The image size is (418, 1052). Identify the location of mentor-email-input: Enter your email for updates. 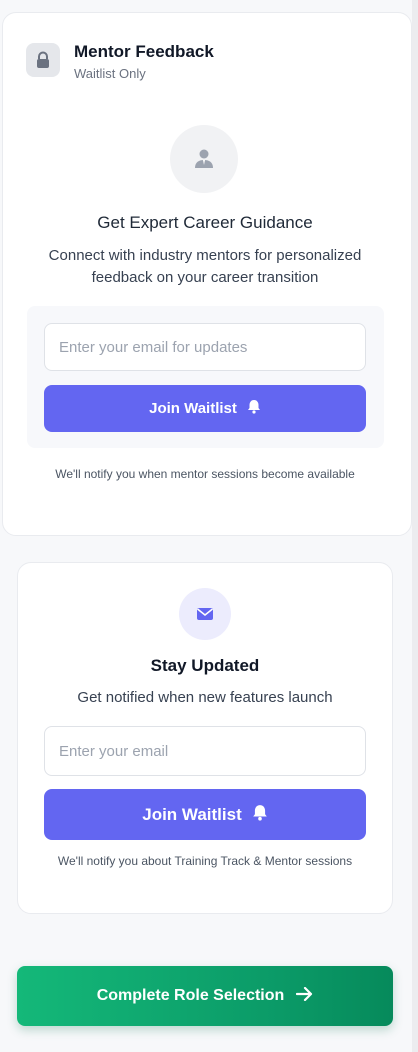
(205, 347).